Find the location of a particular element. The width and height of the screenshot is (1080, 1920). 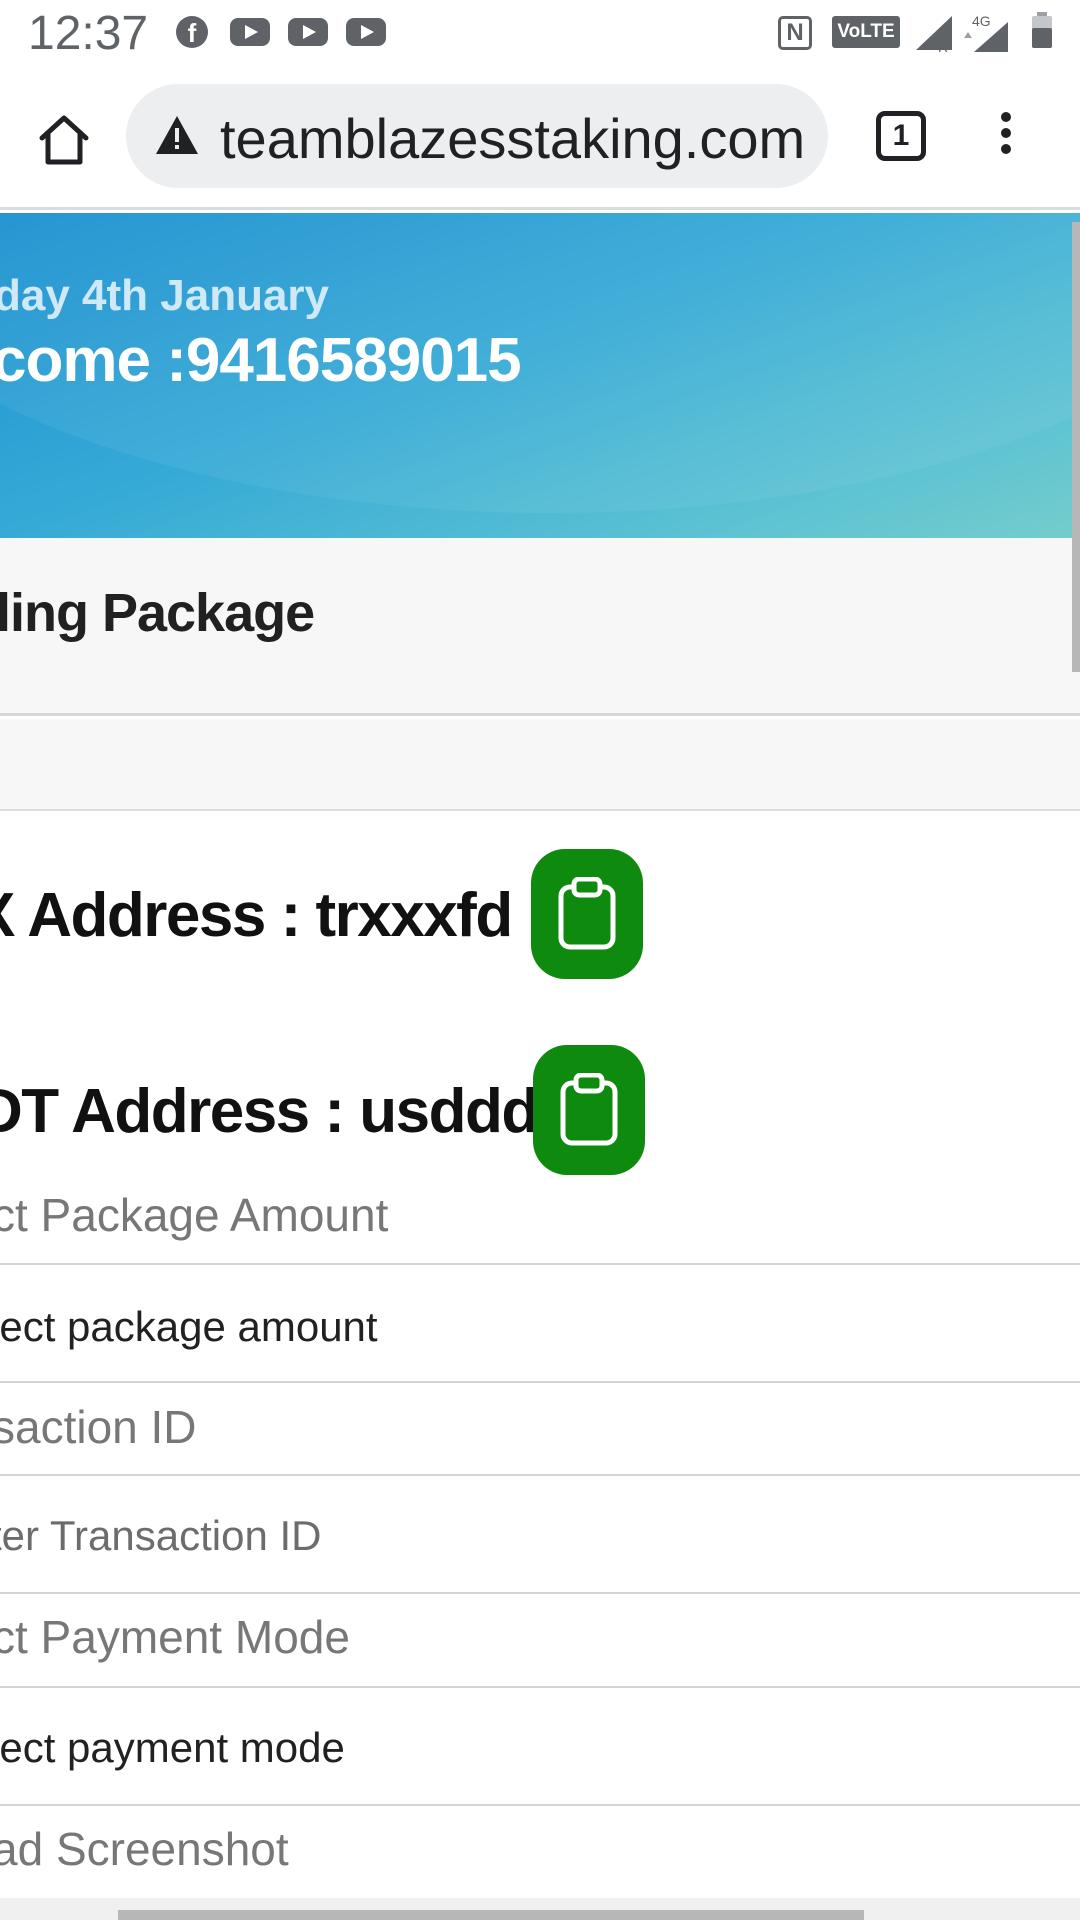

package-amount-select: lect package amount is located at coordinates (540, 1323).